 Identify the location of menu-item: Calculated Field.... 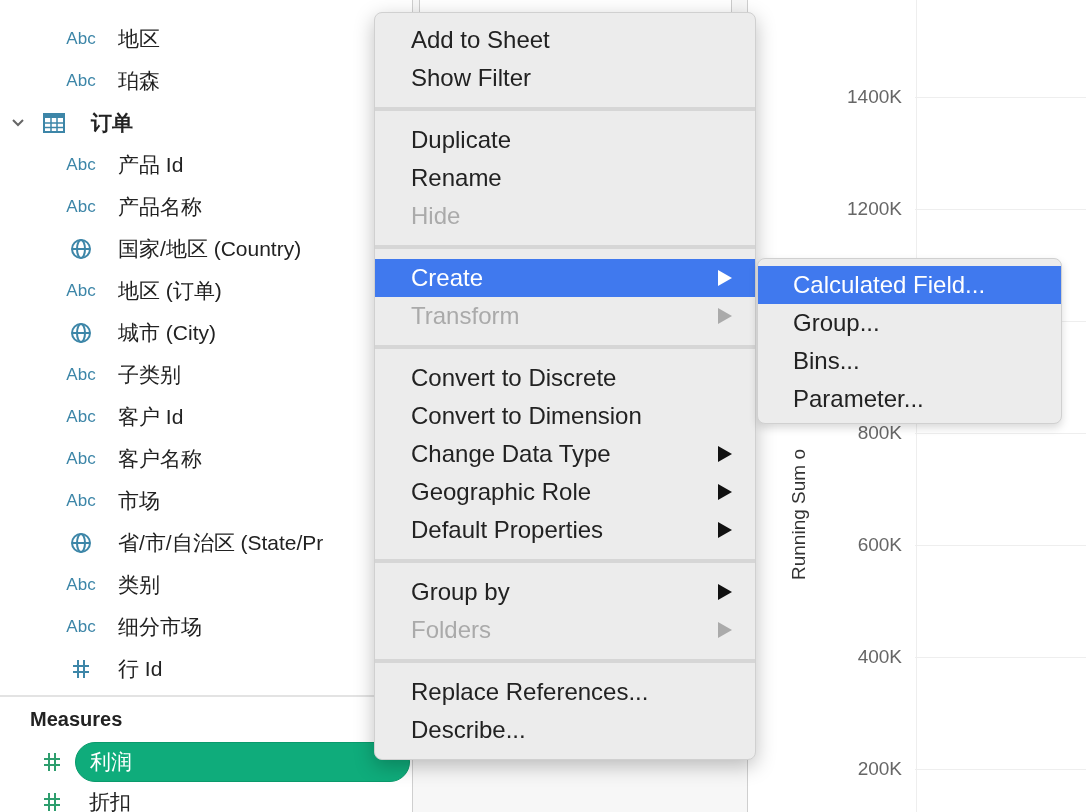
(909, 285).